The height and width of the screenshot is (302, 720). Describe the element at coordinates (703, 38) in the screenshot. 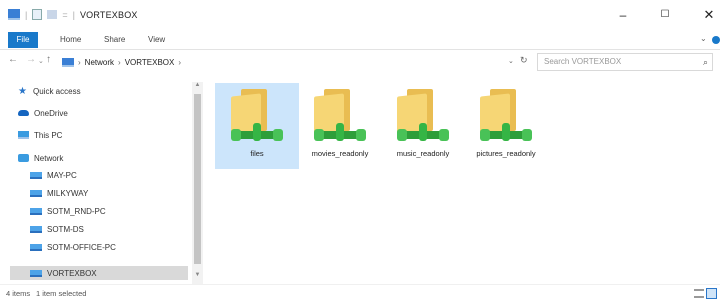

I see `expand-ribbon-icon: ⌄` at that location.